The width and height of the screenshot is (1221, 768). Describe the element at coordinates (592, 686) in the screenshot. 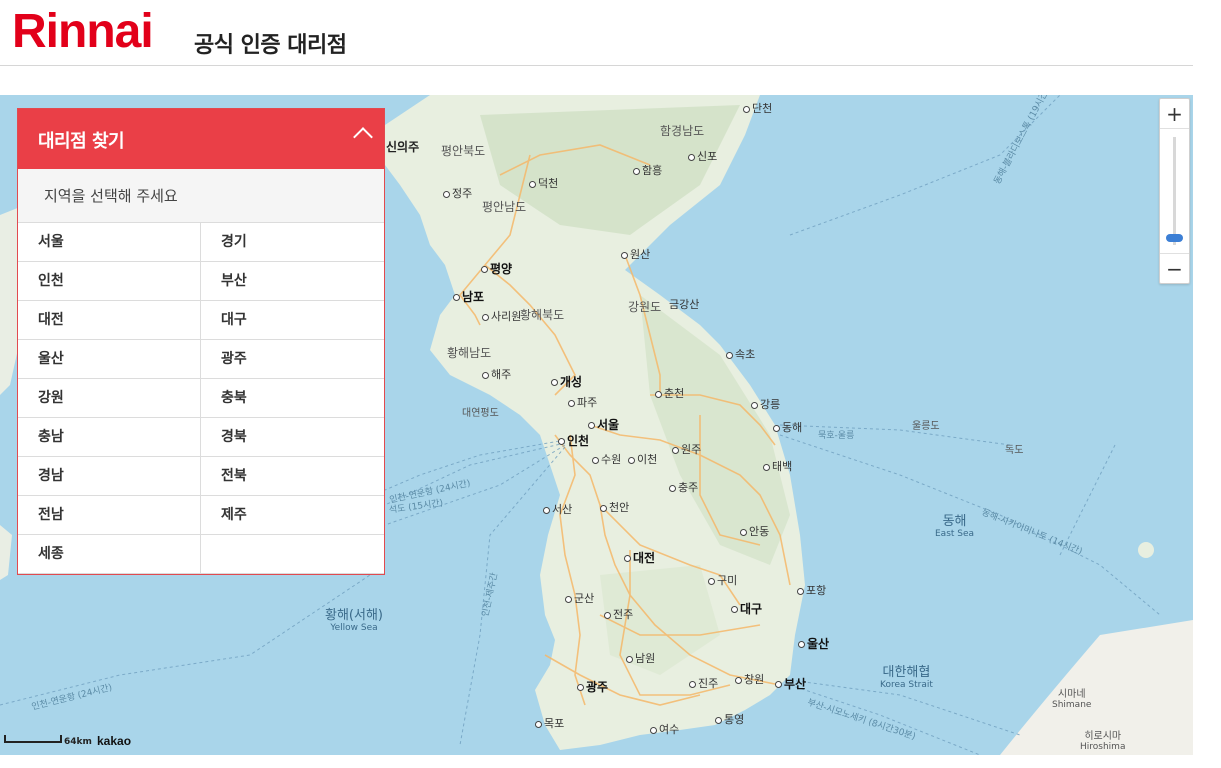

I see `map-label-gwangju: 광주` at that location.